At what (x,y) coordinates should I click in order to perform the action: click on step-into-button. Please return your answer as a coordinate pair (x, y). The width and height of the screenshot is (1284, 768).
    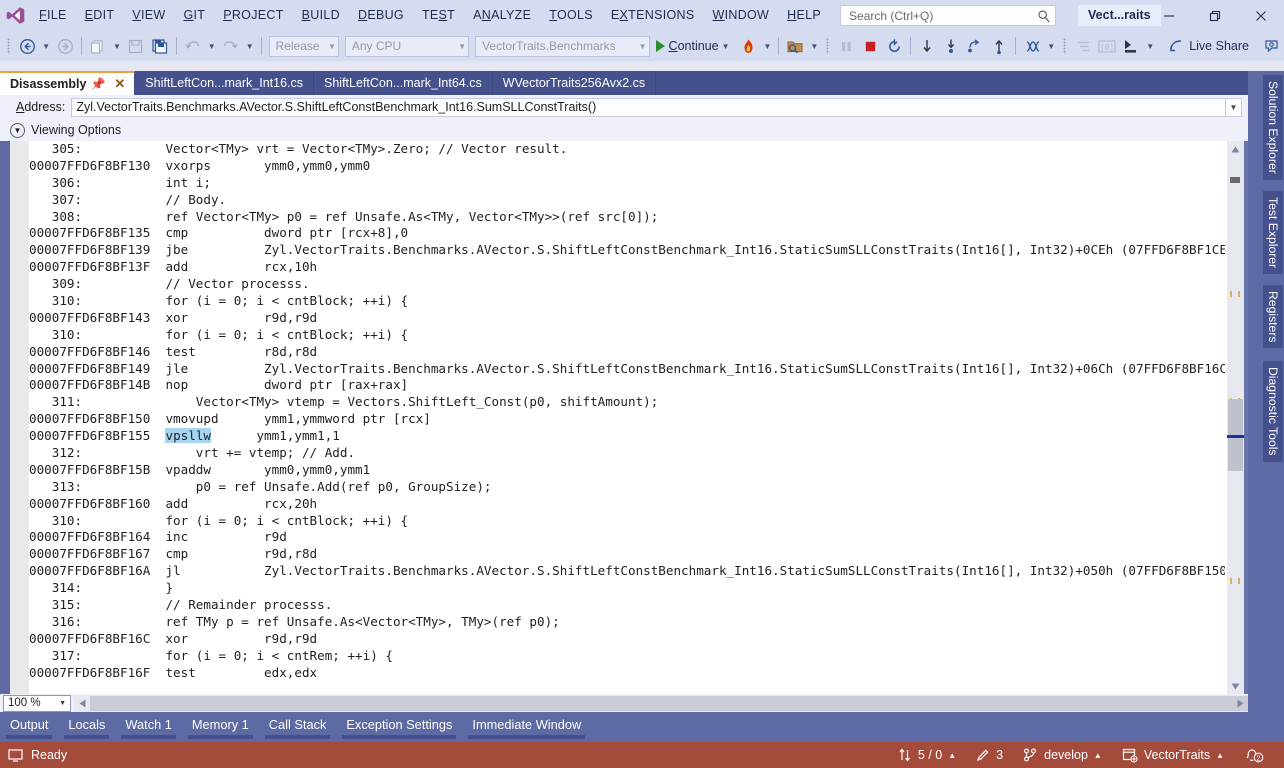
    Looking at the image, I should click on (927, 46).